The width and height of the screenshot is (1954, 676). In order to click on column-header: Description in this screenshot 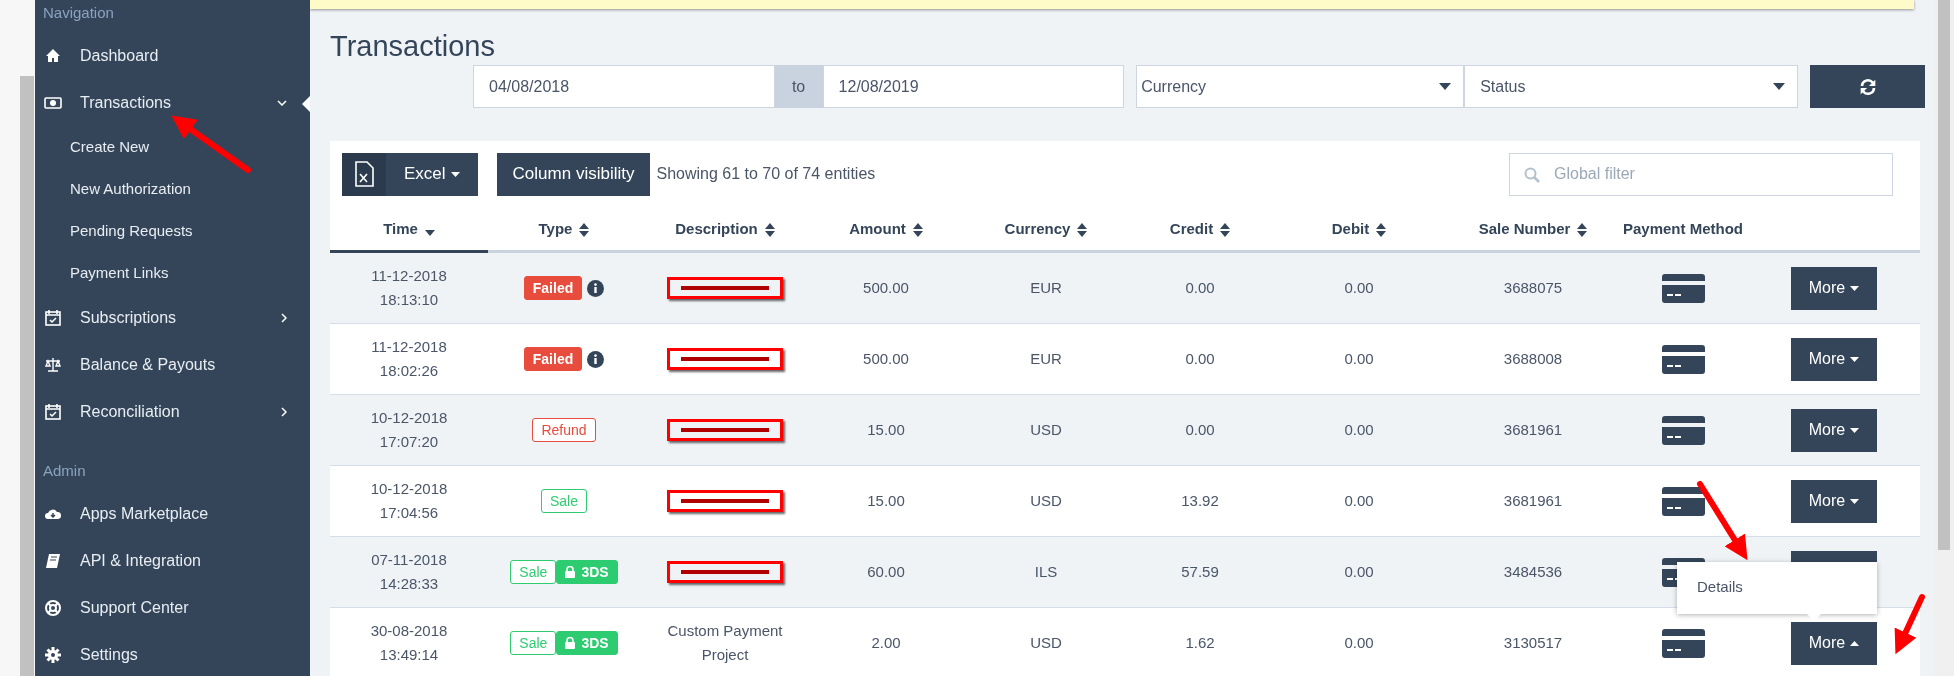, I will do `click(716, 229)`.